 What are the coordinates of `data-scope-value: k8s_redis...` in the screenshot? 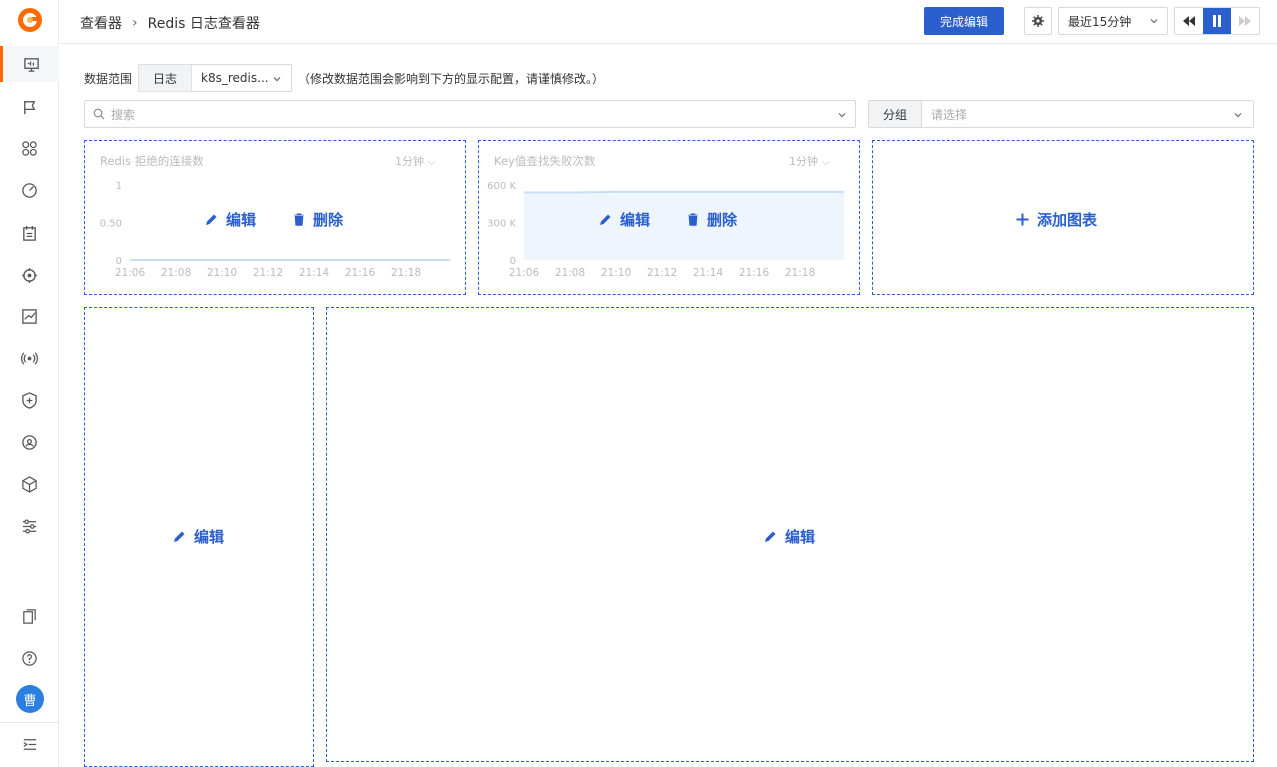 It's located at (235, 78).